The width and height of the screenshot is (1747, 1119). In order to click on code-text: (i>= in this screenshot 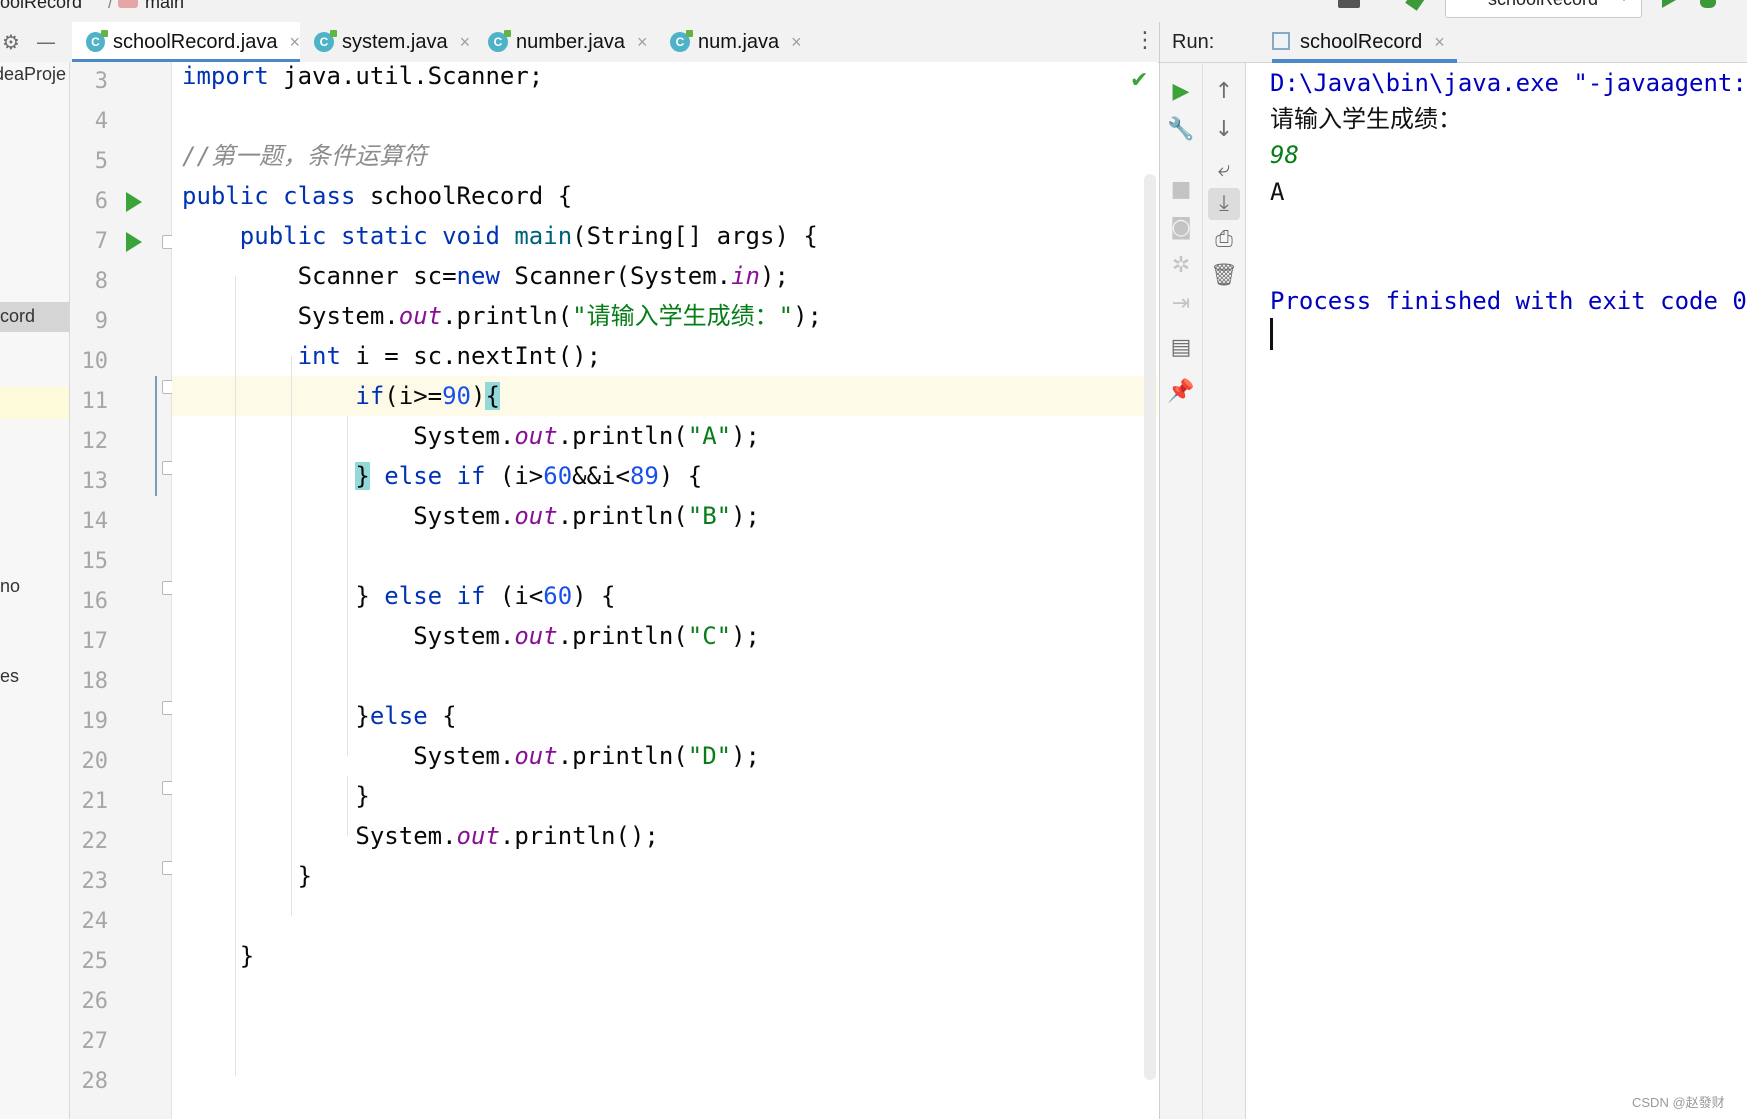, I will do `click(413, 396)`.